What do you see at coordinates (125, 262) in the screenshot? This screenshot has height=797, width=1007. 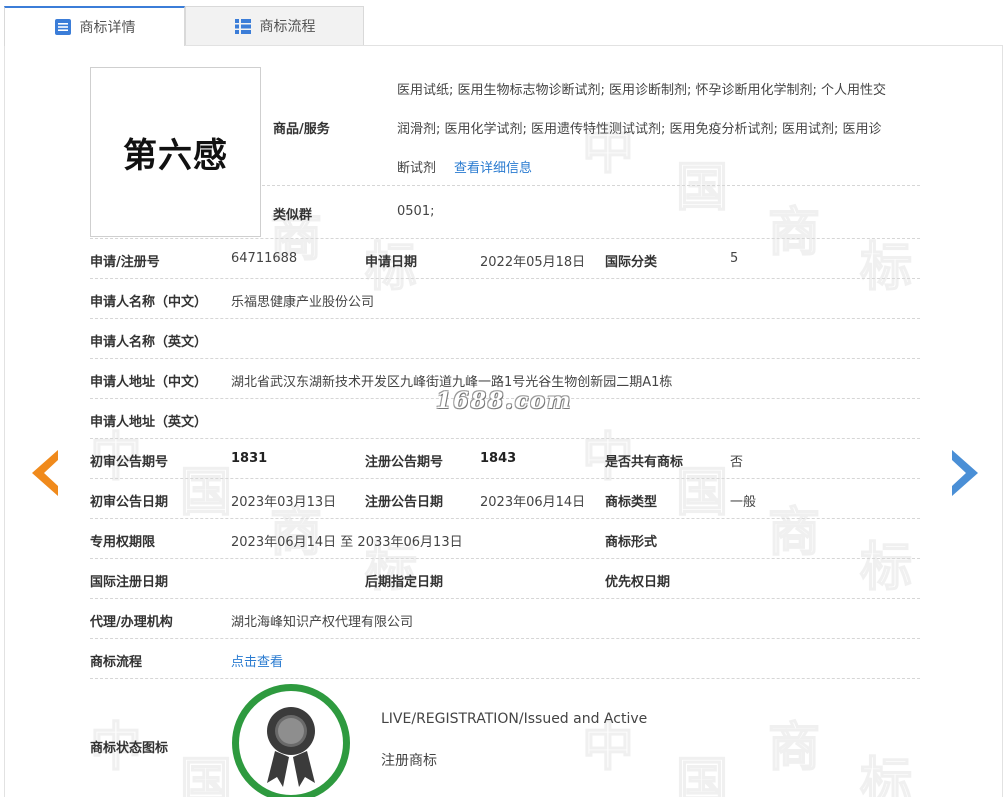 I see `reg-no-label: 申请/注册号` at bounding box center [125, 262].